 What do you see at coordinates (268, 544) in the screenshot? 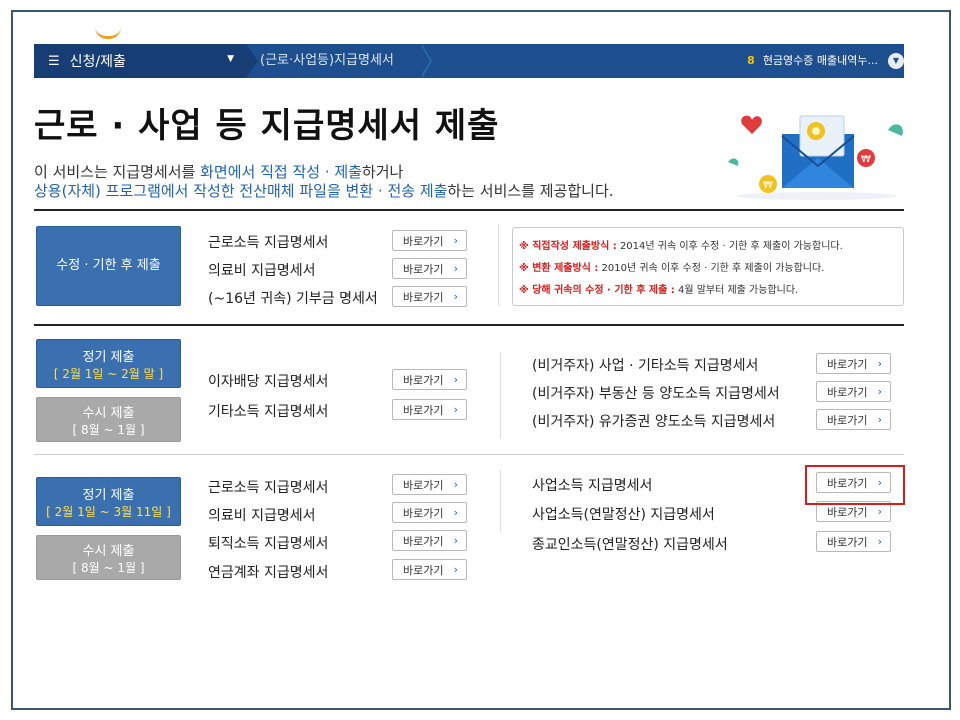
I see `list-item: 퇴직소득 지급명세서` at bounding box center [268, 544].